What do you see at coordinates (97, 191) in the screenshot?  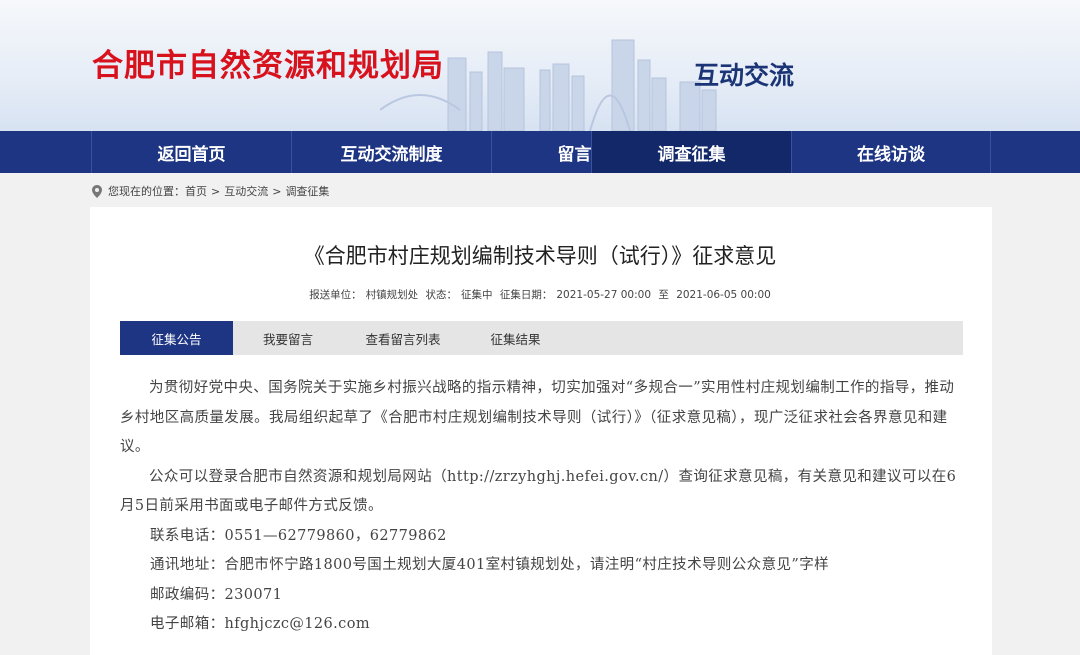 I see `location-pin-icon` at bounding box center [97, 191].